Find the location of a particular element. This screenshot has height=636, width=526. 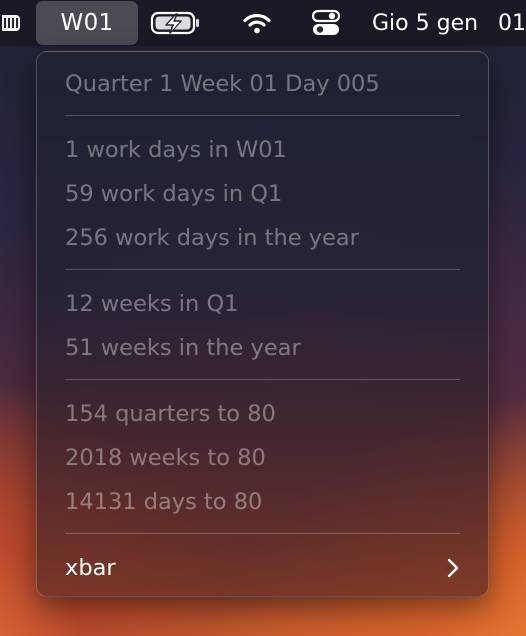

control-center-icon is located at coordinates (326, 23).